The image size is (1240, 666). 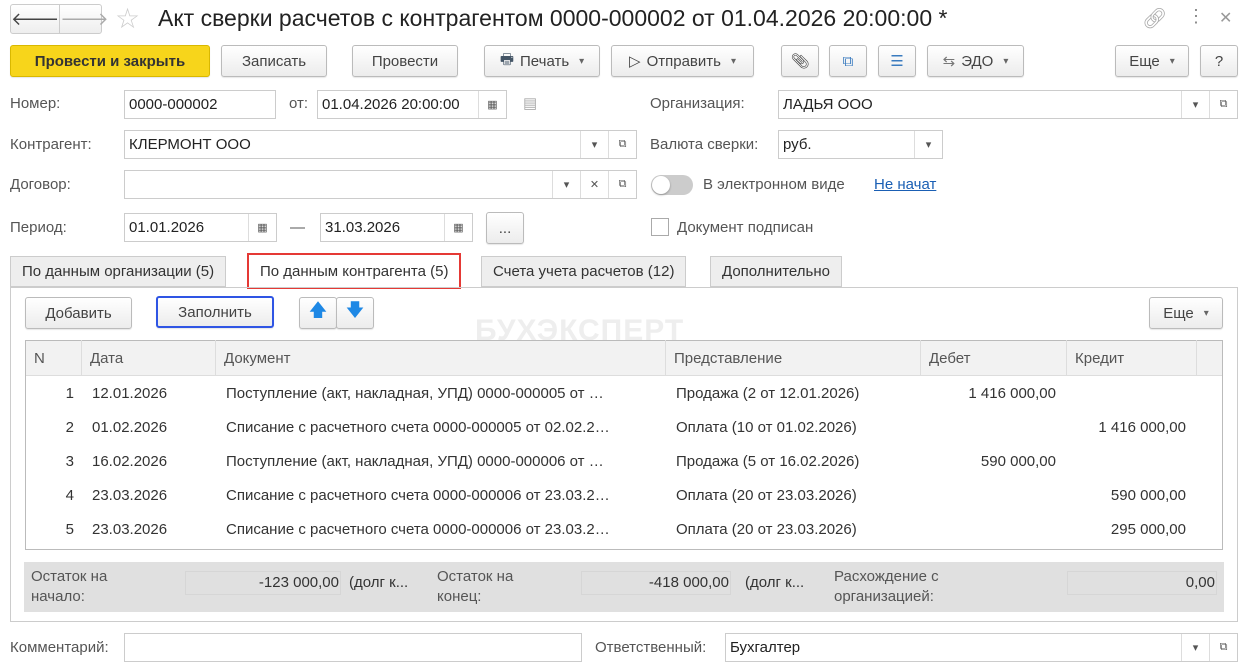 I want to click on tab-accounts: Счета учета расчетов (12), so click(x=584, y=271).